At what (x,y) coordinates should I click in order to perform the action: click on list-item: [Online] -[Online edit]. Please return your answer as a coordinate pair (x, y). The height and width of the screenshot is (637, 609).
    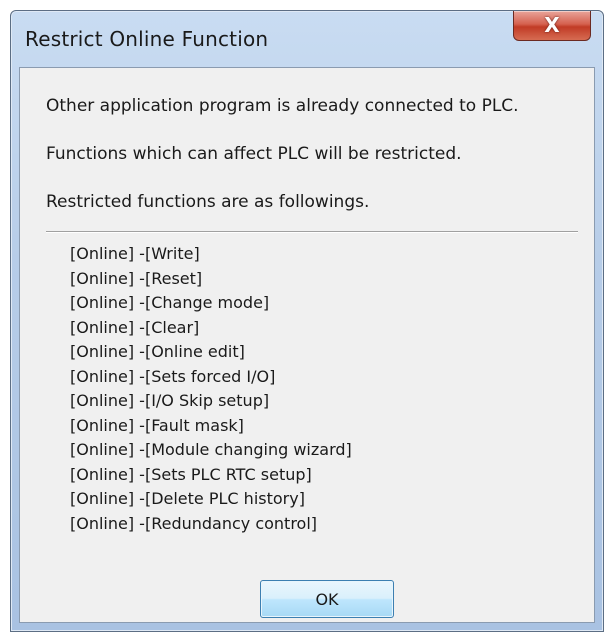
    Looking at the image, I should click on (157, 351).